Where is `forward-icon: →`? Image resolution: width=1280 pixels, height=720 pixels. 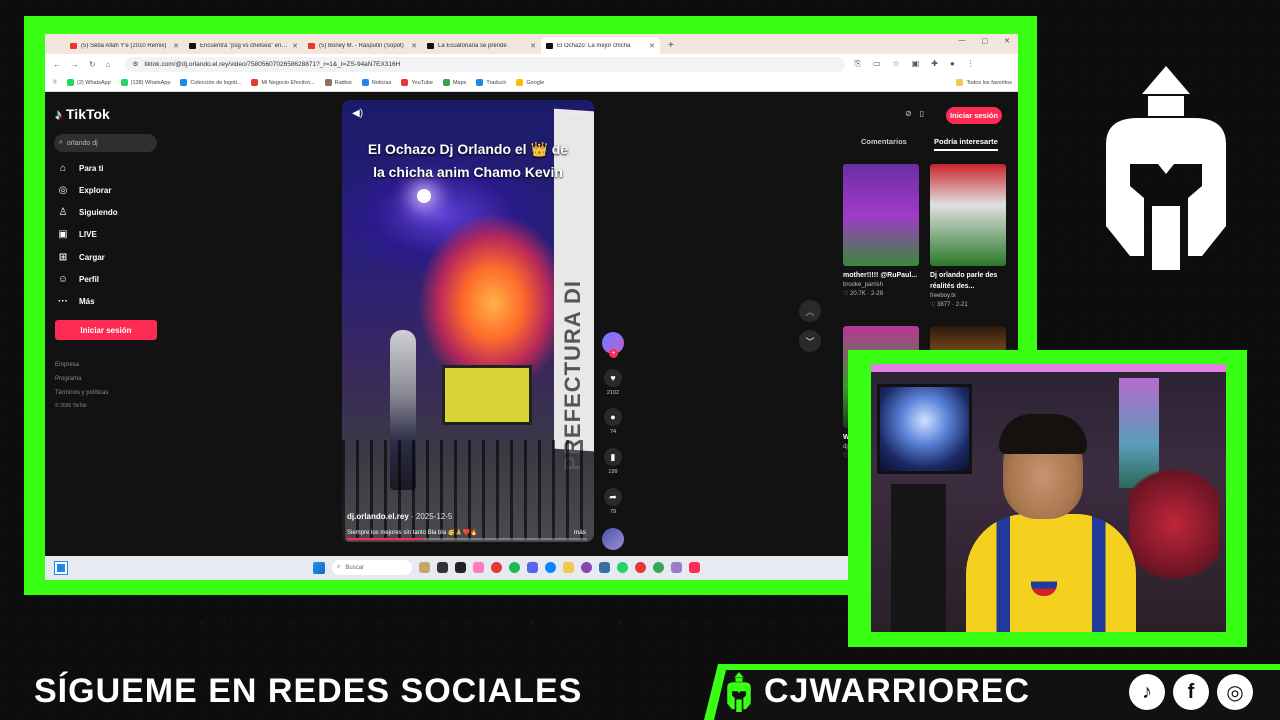
forward-icon: → is located at coordinates (75, 64).